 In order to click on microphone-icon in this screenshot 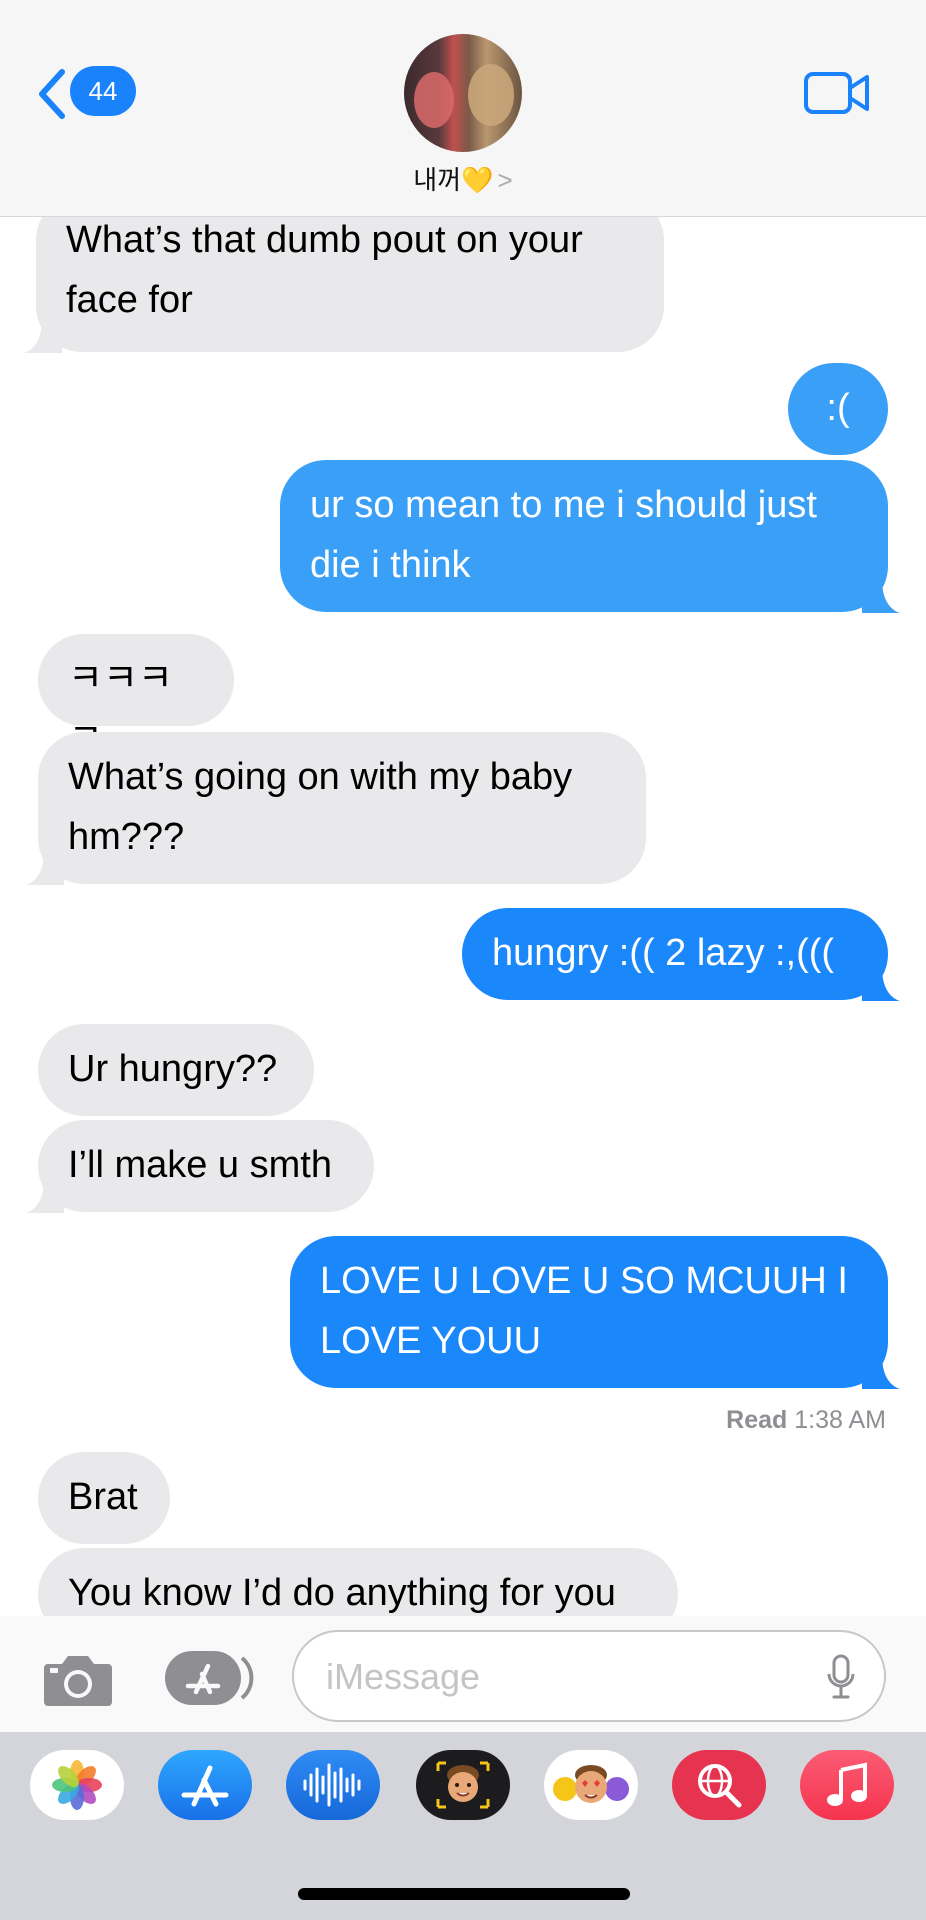, I will do `click(841, 1676)`.